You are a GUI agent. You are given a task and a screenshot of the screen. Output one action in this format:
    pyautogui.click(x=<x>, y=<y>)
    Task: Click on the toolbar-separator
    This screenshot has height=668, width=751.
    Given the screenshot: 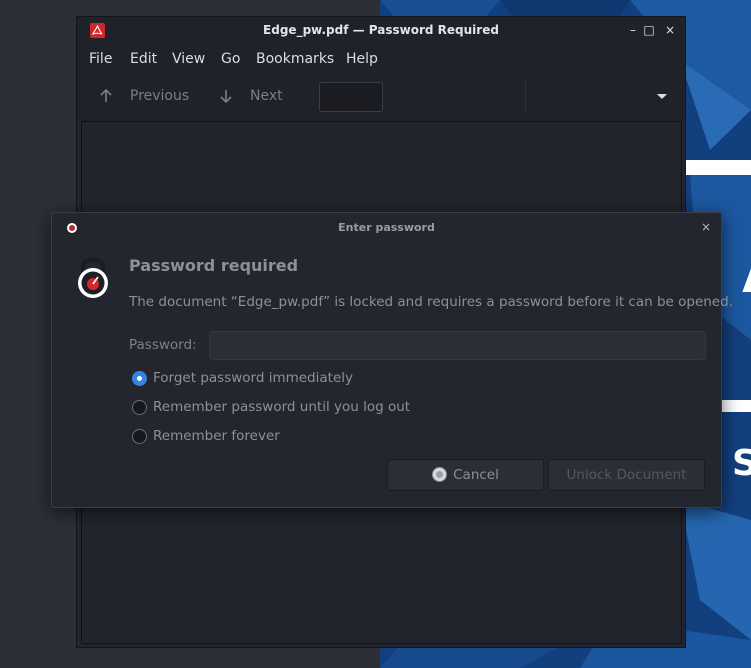 What is the action you would take?
    pyautogui.click(x=525, y=97)
    